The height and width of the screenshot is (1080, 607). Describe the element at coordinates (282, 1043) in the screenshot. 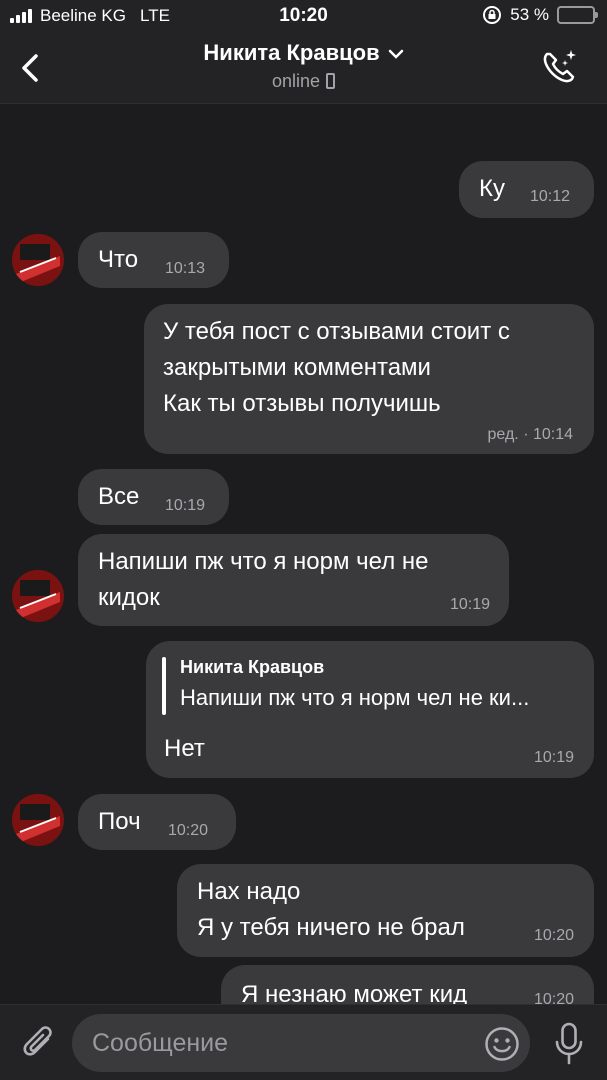

I see `message-input` at that location.